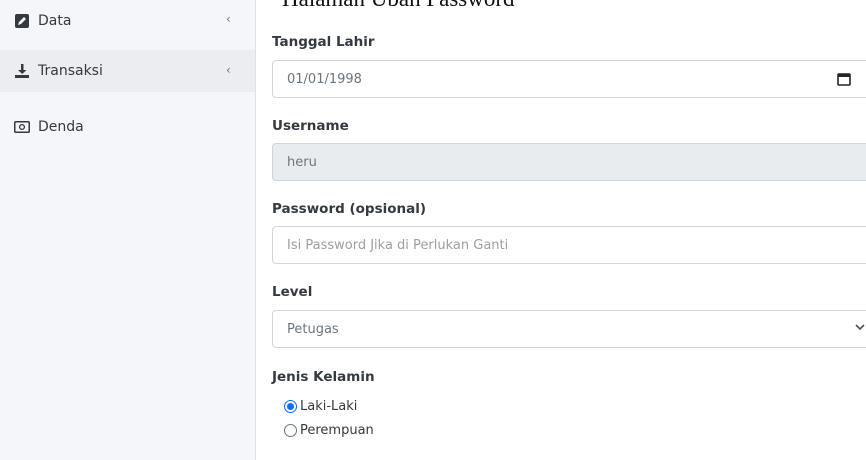 The width and height of the screenshot is (866, 460). What do you see at coordinates (349, 209) in the screenshot?
I see `password-label: Password (opsional)` at bounding box center [349, 209].